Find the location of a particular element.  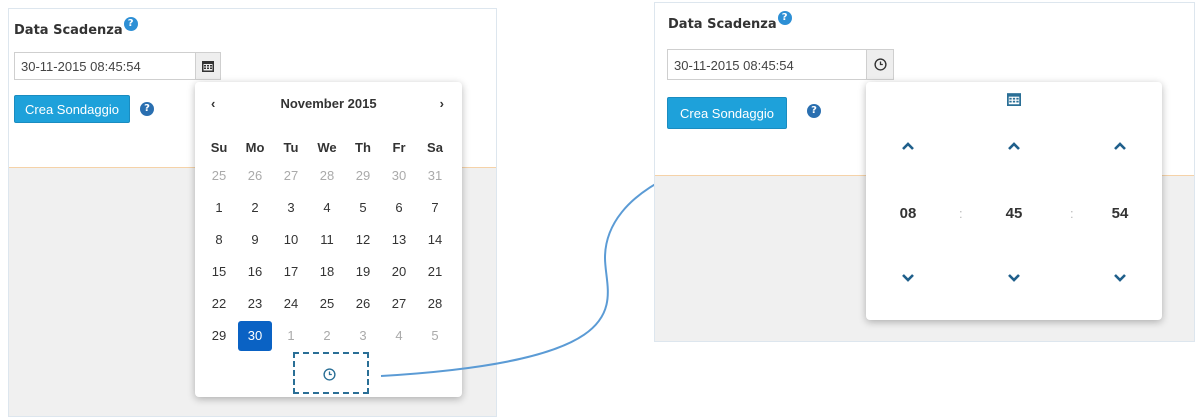

field-label-text: Data Scadenza is located at coordinates (722, 24).